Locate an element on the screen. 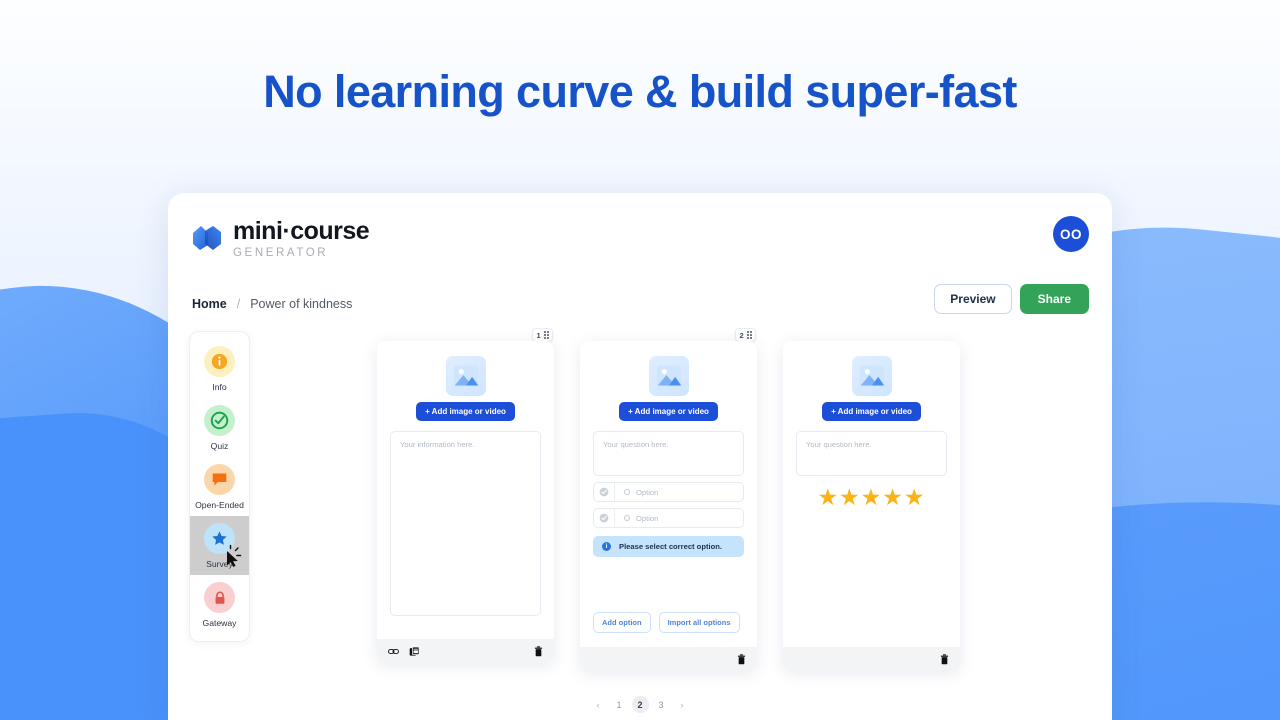  check-icon is located at coordinates (219, 420).